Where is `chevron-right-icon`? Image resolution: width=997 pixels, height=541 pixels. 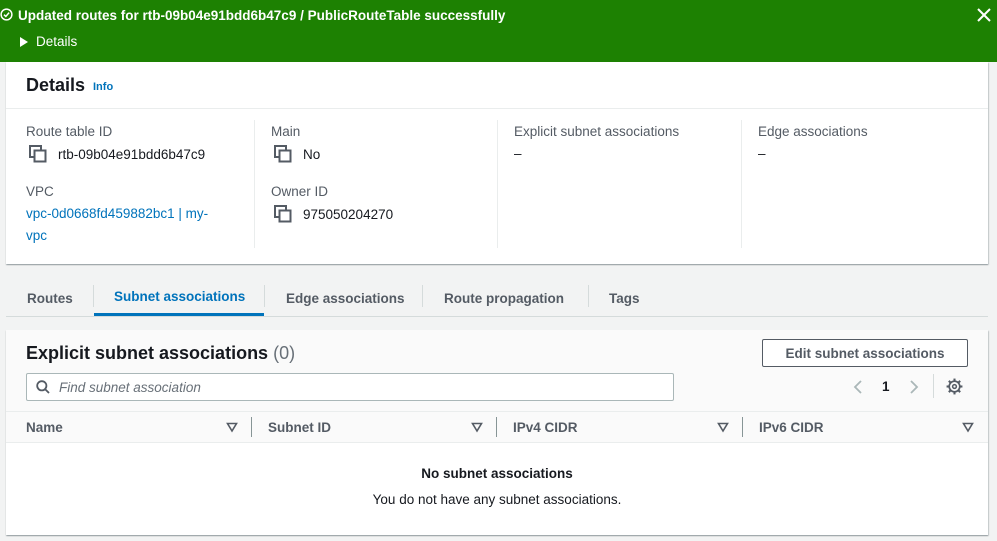
chevron-right-icon is located at coordinates (914, 387).